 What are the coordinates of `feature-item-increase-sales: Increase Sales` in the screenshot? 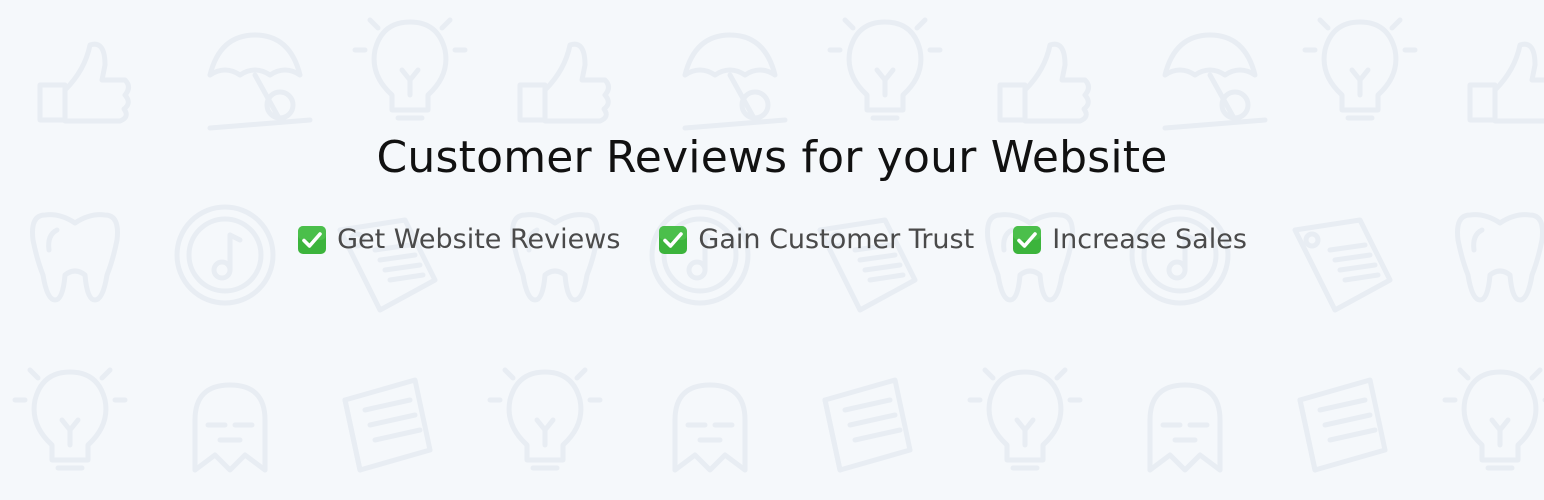 It's located at (1129, 240).